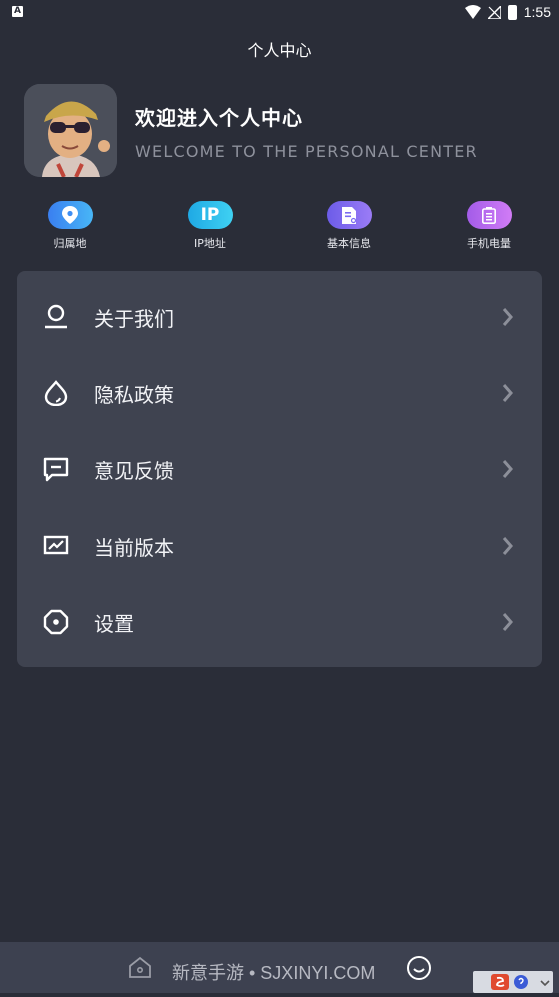 The width and height of the screenshot is (559, 997). What do you see at coordinates (134, 394) in the screenshot?
I see `menu-item-label: 隐私政策` at bounding box center [134, 394].